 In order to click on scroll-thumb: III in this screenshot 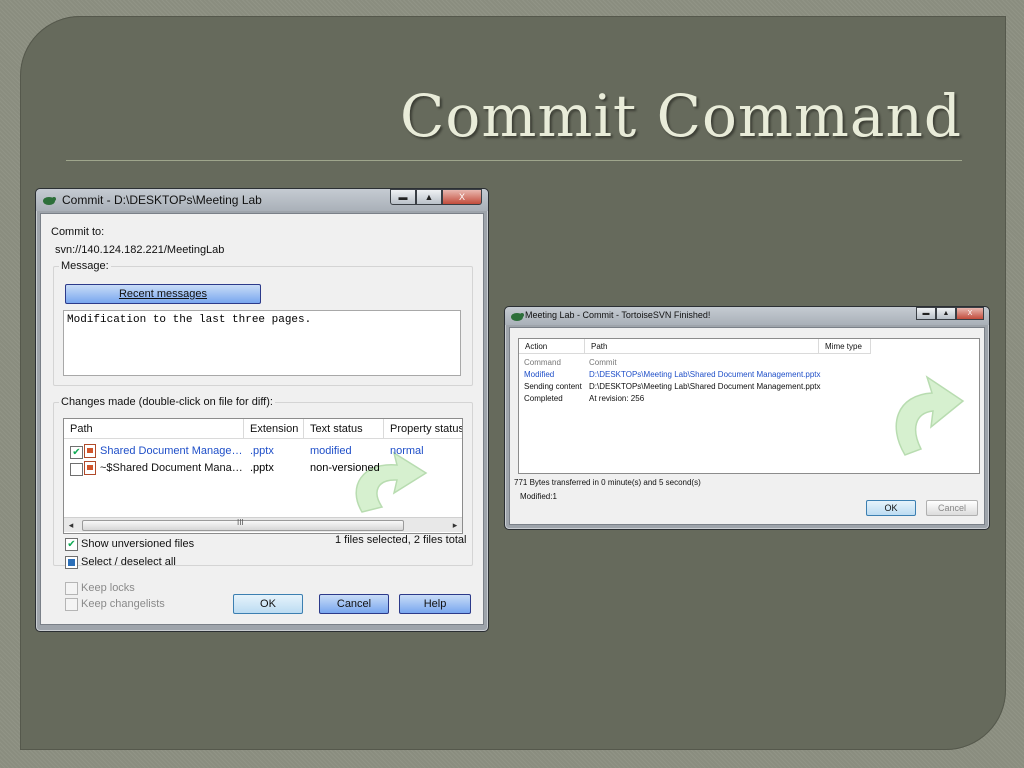, I will do `click(243, 524)`.